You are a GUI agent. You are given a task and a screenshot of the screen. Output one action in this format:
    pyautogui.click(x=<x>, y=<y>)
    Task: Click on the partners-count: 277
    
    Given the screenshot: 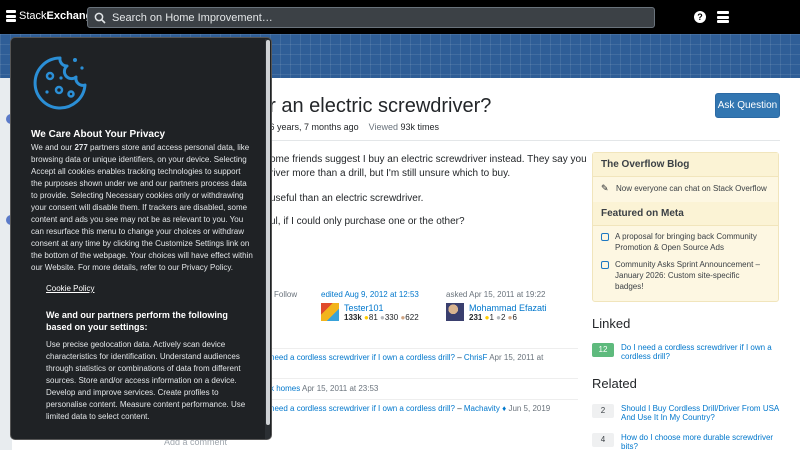 What is the action you would take?
    pyautogui.click(x=81, y=147)
    